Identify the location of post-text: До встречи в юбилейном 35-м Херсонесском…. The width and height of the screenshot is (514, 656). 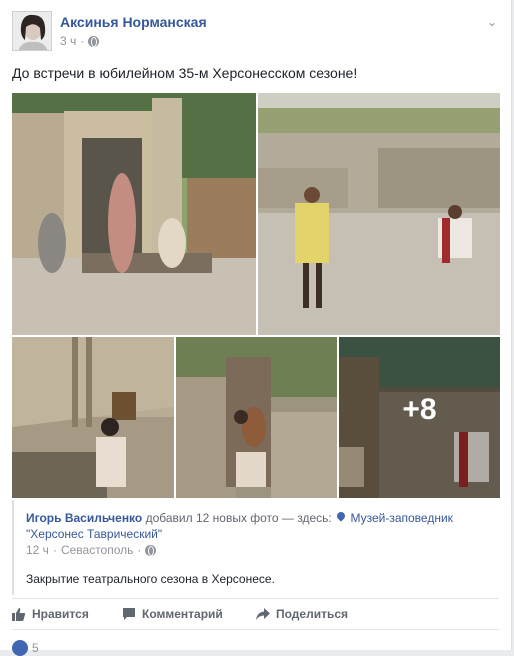
(185, 73).